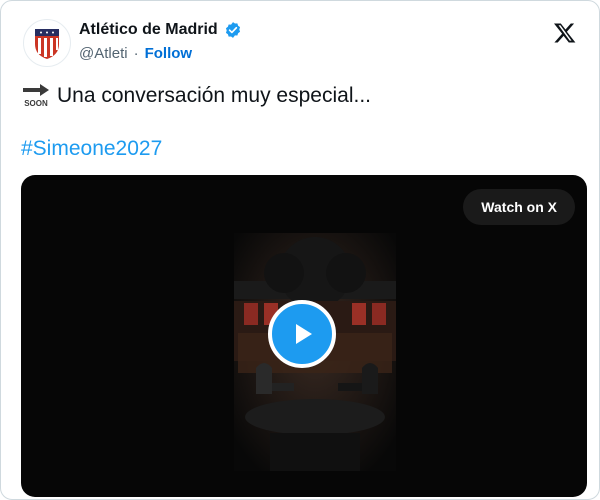 The width and height of the screenshot is (600, 500). I want to click on watch-on-x-button: Watch on X, so click(519, 207).